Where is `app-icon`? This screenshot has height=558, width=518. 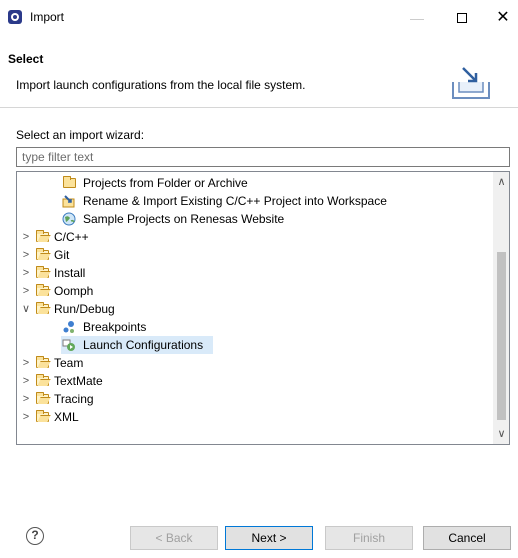
app-icon is located at coordinates (15, 17).